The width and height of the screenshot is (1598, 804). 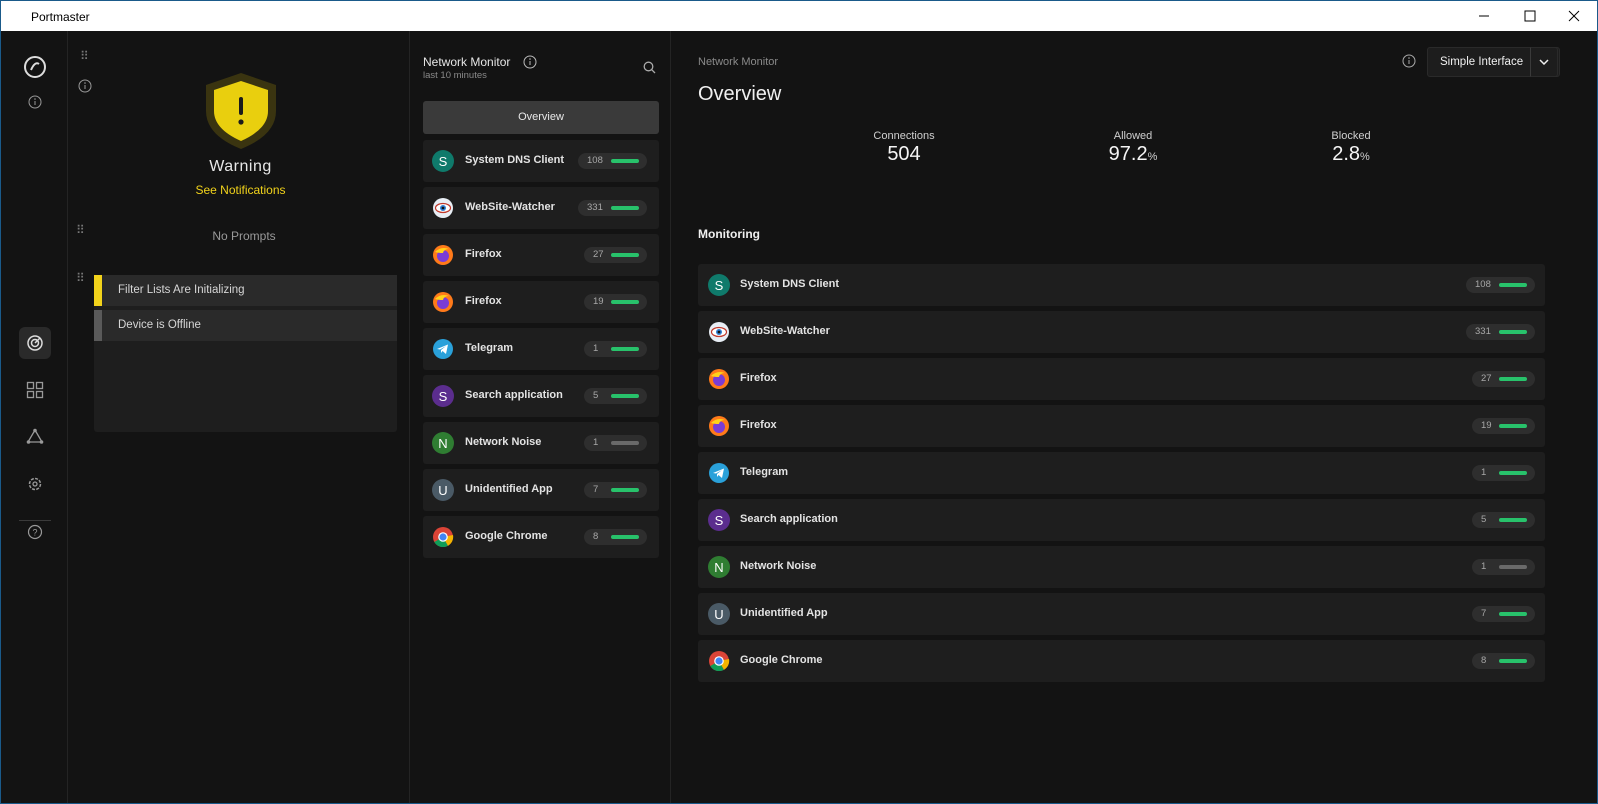 What do you see at coordinates (35, 343) in the screenshot?
I see `monitor-icon` at bounding box center [35, 343].